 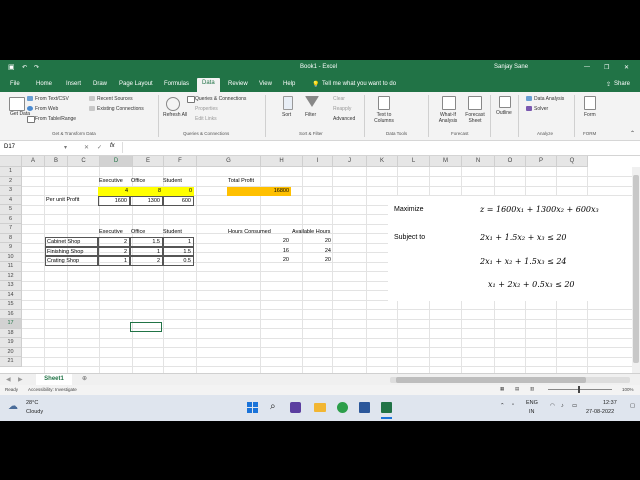 I want to click on word-icon, so click(x=364, y=407).